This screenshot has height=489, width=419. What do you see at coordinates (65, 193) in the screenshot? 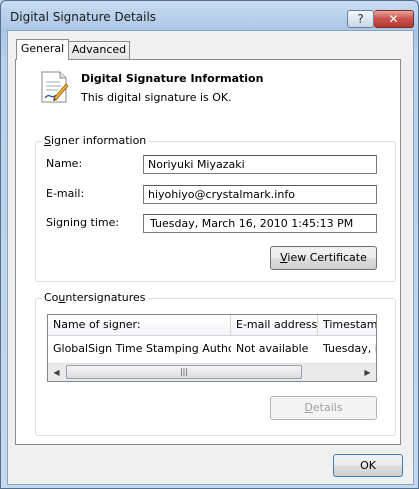
I see `email-label: E-mail:` at bounding box center [65, 193].